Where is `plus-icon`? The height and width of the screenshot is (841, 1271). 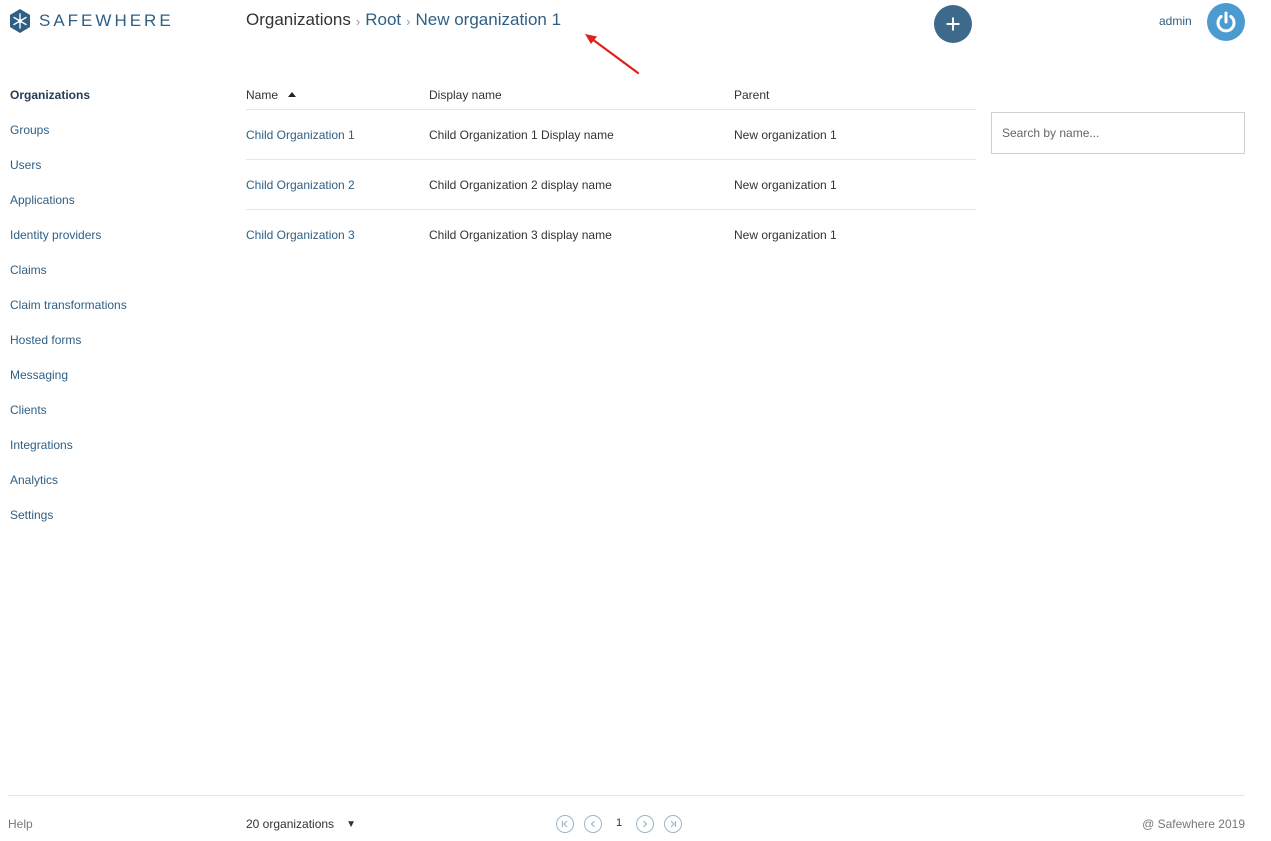
plus-icon is located at coordinates (953, 24).